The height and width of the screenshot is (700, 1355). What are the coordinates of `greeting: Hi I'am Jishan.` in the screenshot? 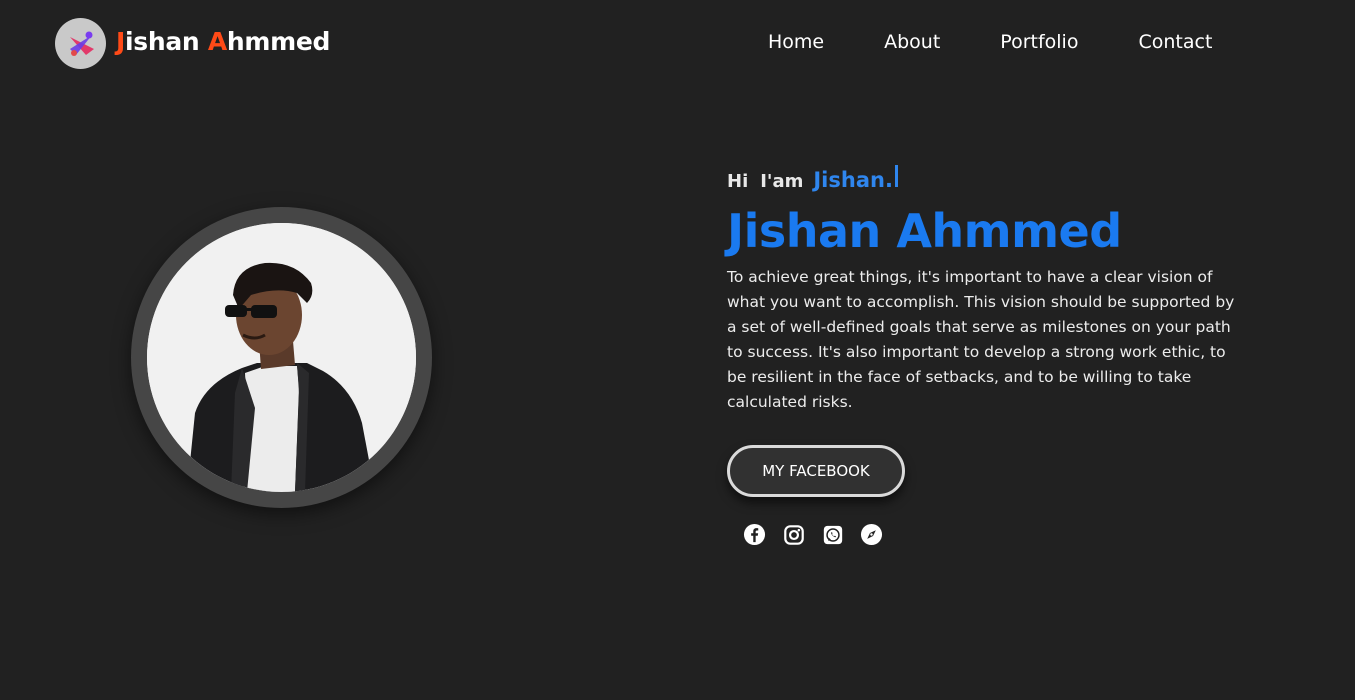 It's located at (987, 181).